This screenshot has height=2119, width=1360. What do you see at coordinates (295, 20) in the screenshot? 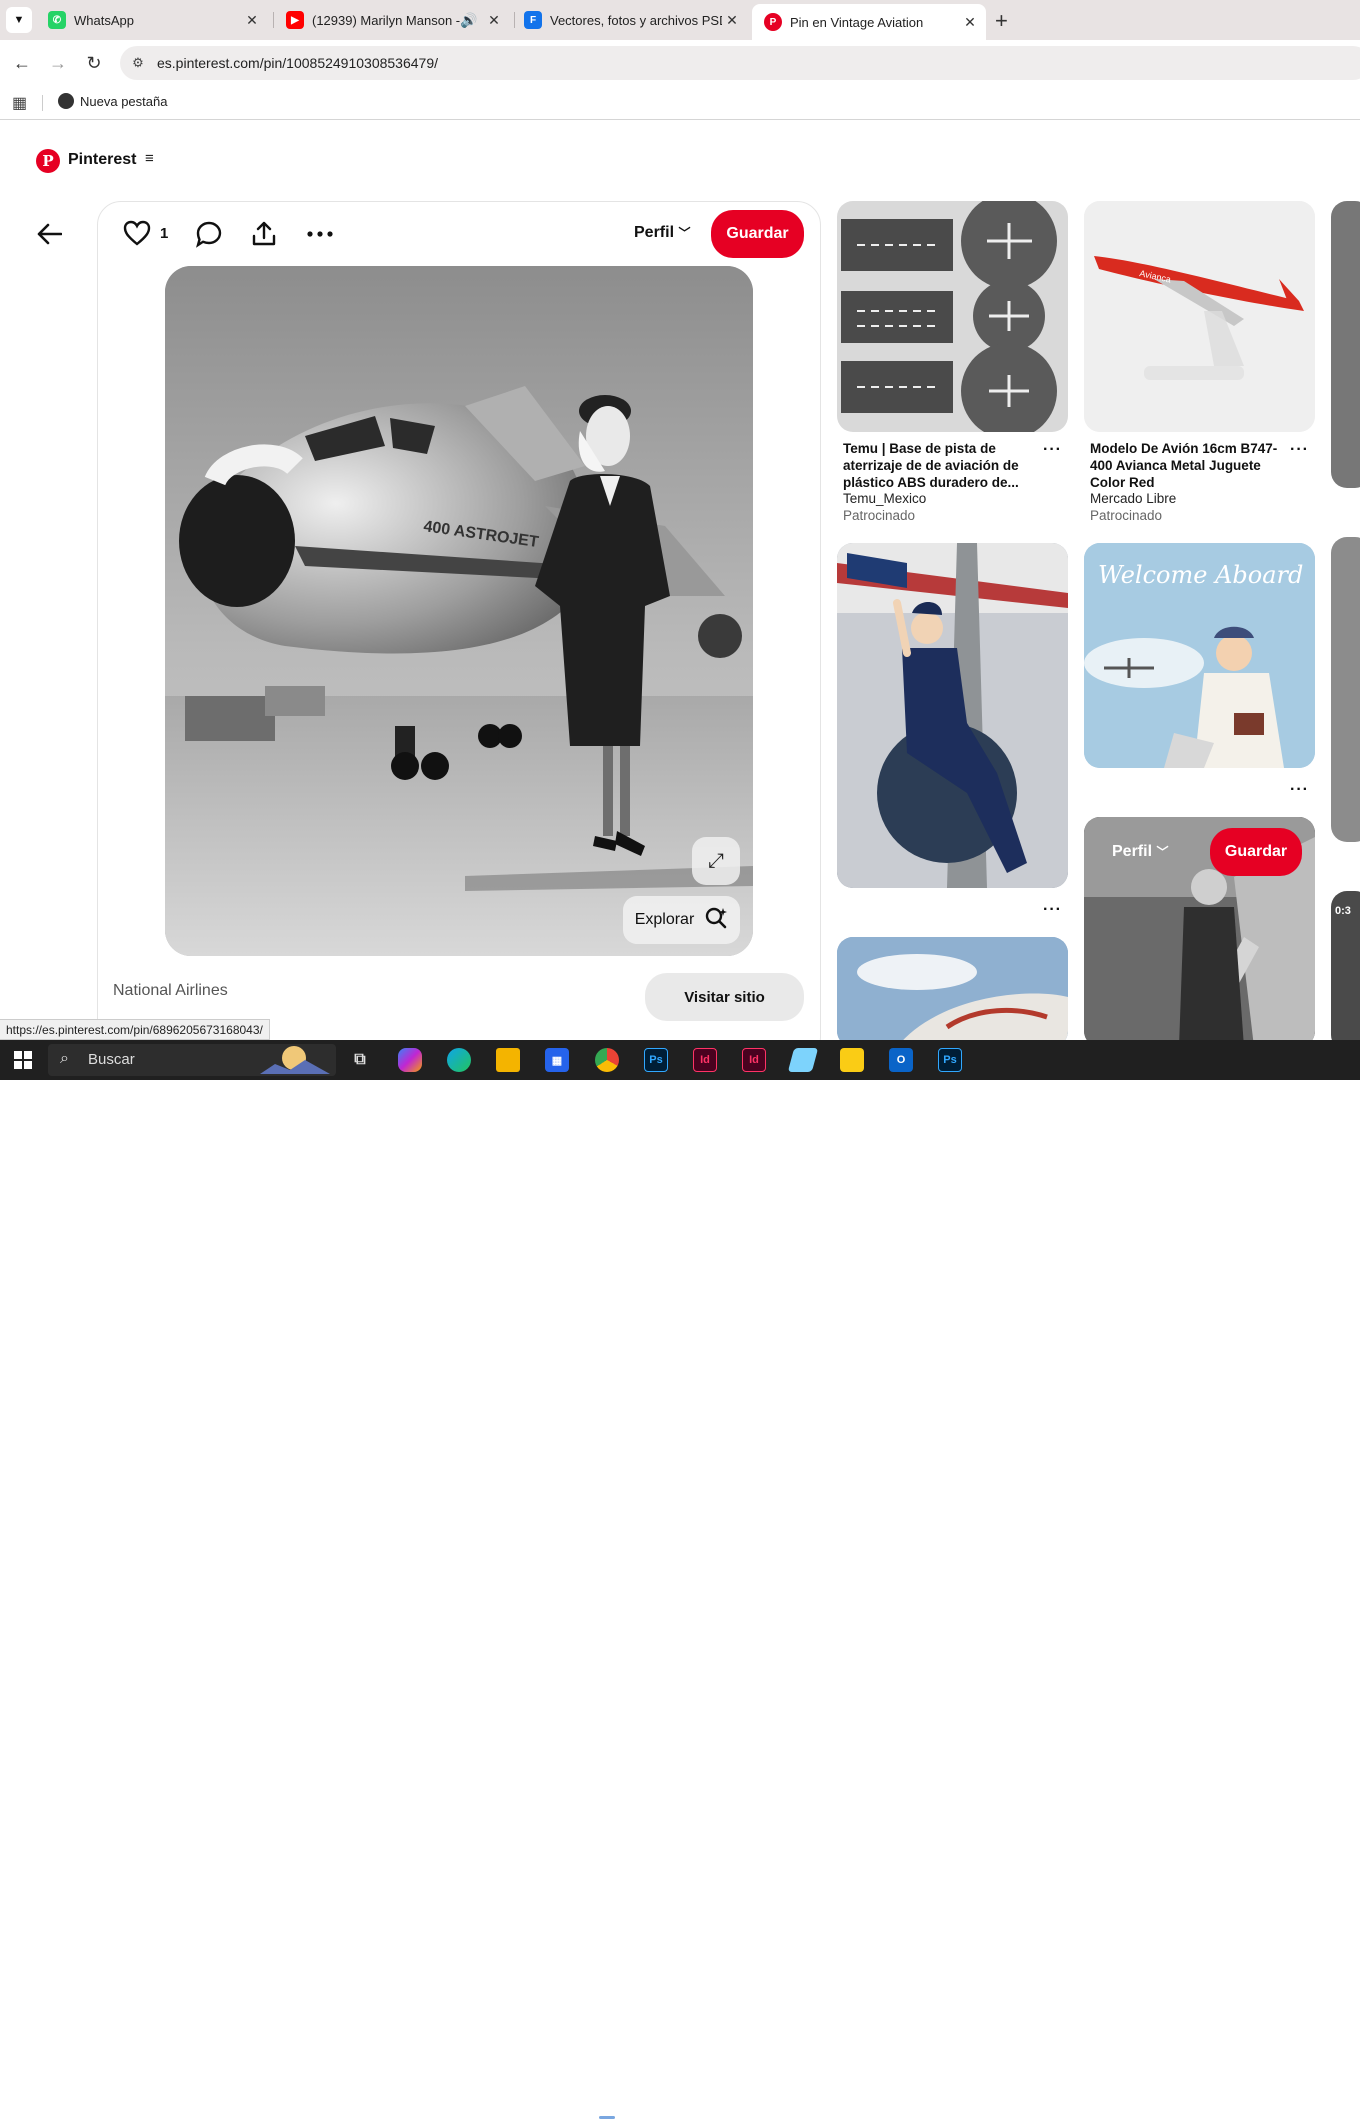
I see `youtube-icon: ▶` at bounding box center [295, 20].